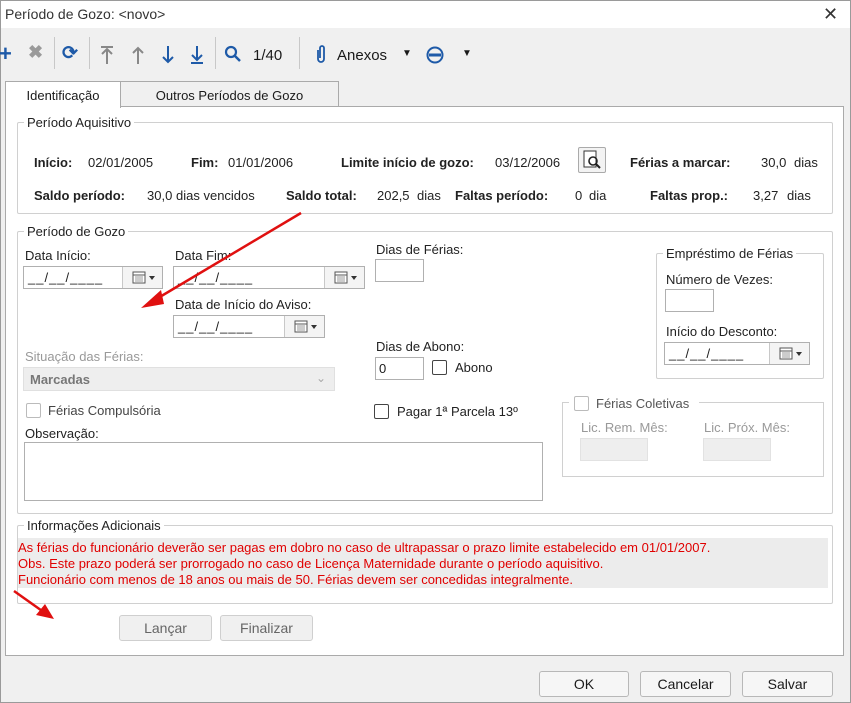  What do you see at coordinates (799, 195) in the screenshot?
I see `faltas-prop-unit: dias` at bounding box center [799, 195].